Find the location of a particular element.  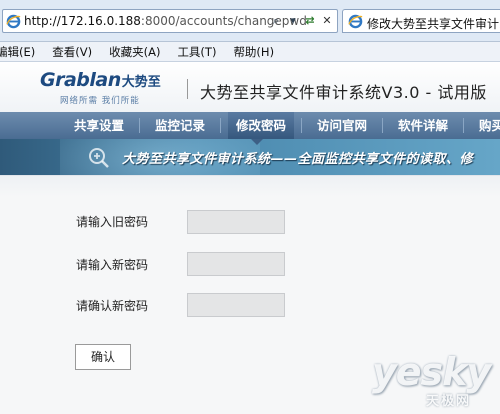

logo-text: Grablan is located at coordinates (80, 80).